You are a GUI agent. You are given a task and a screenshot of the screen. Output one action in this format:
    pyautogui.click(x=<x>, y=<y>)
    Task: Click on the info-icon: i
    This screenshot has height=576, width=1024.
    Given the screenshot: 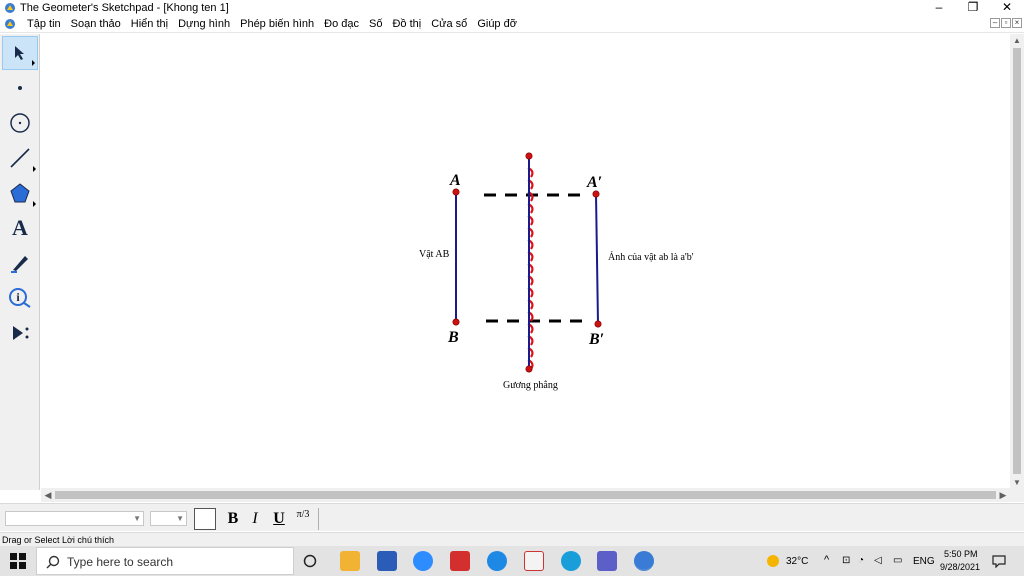 What is the action you would take?
    pyautogui.click(x=20, y=298)
    